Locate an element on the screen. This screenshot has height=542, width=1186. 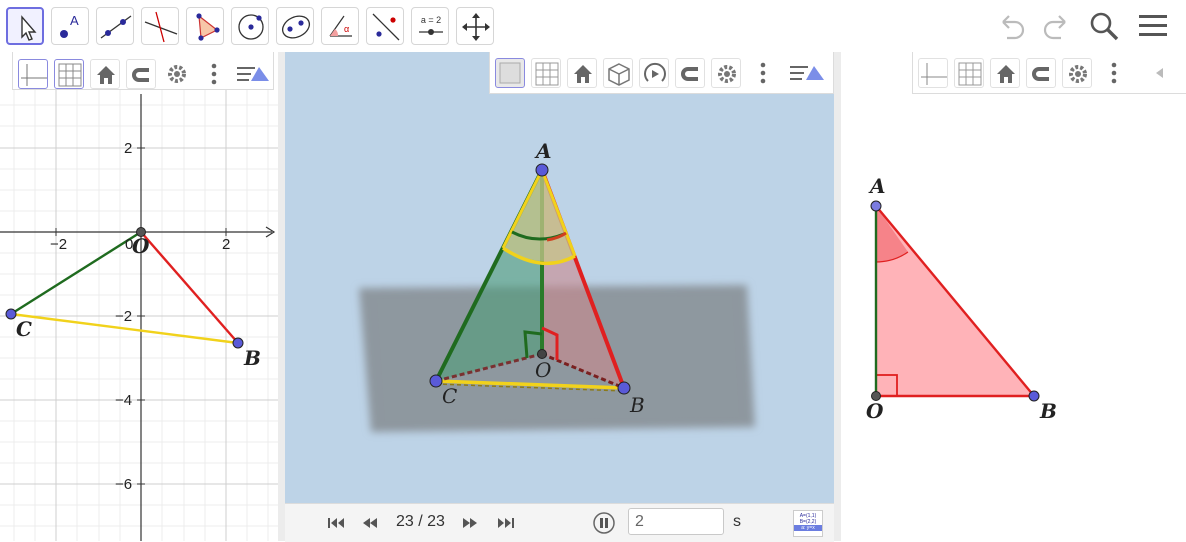
magnet-3d-button is located at coordinates (690, 73).